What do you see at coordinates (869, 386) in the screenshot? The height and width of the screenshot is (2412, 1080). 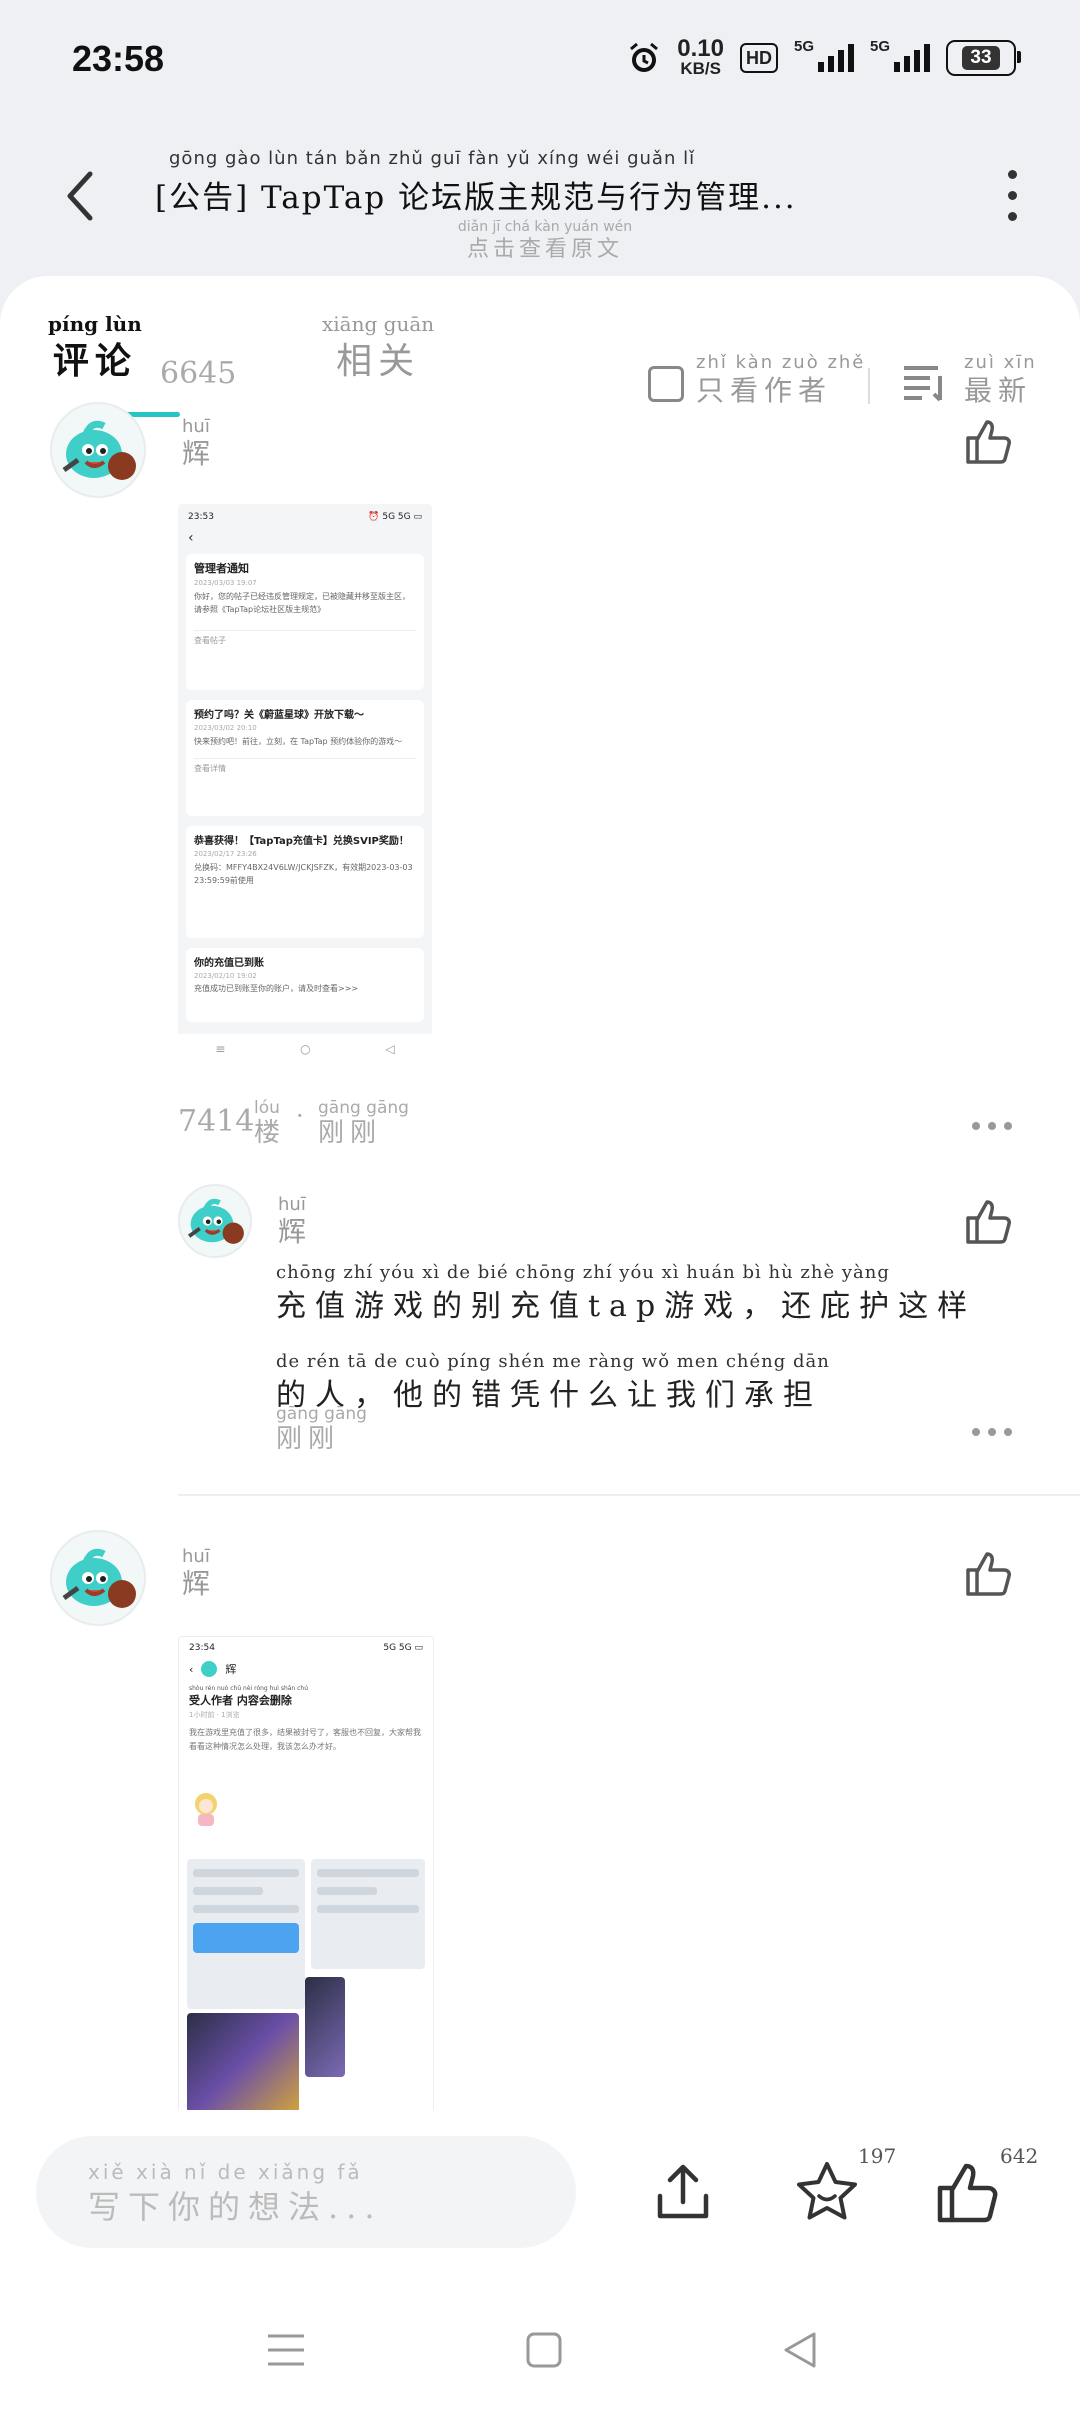 I see `tab-divider` at bounding box center [869, 386].